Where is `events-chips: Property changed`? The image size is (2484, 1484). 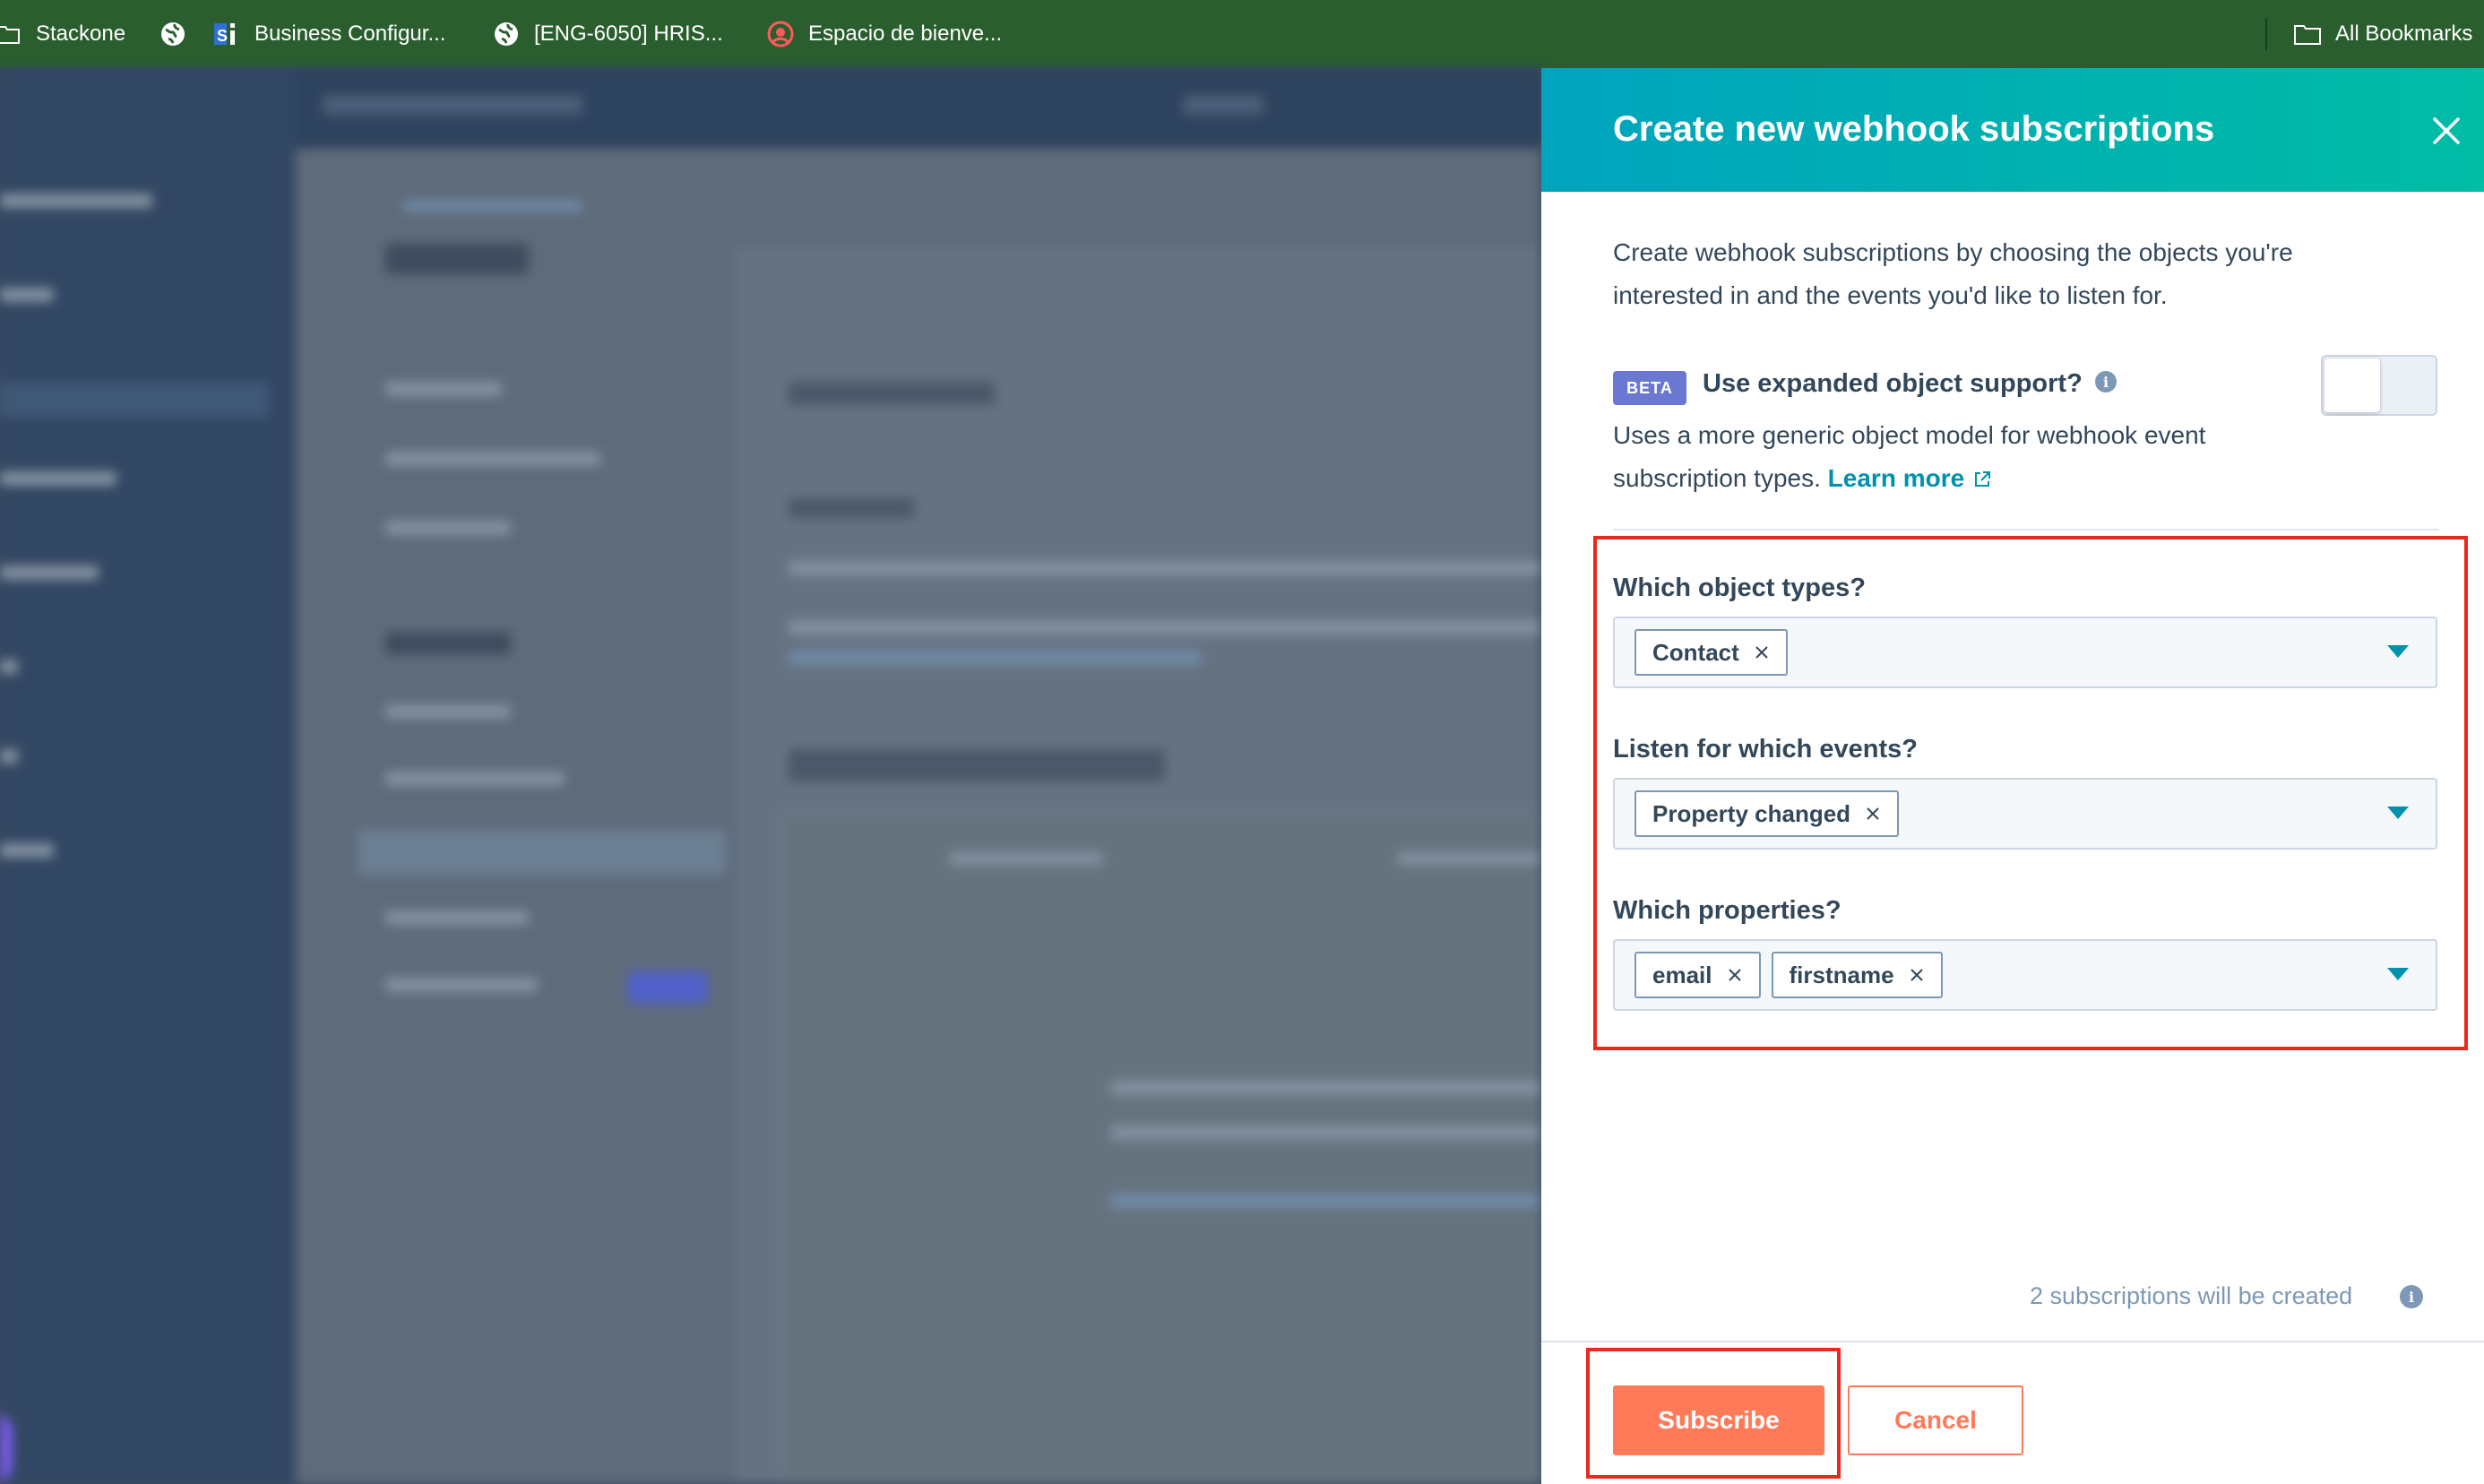 events-chips: Property changed is located at coordinates (1767, 813).